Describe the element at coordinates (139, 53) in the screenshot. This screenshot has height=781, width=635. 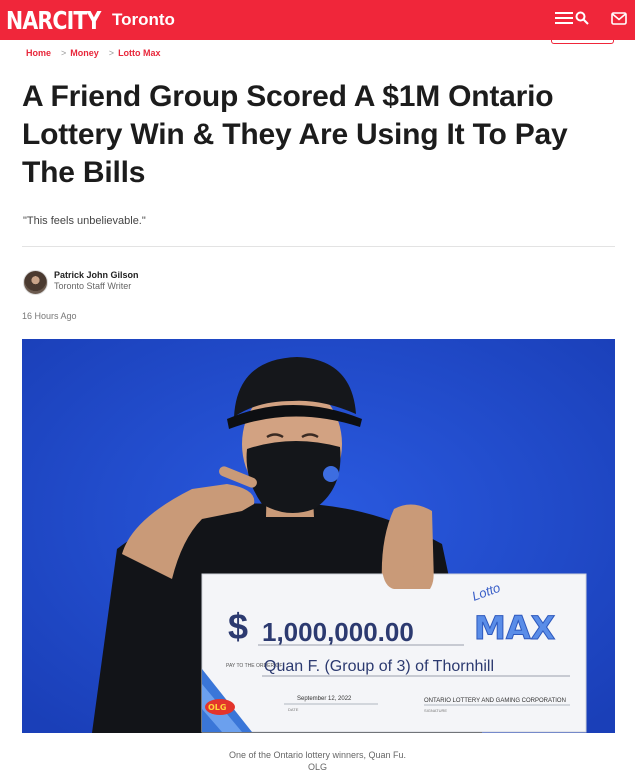
I see `breadcrumb-lotto-max: Lotto Max` at that location.